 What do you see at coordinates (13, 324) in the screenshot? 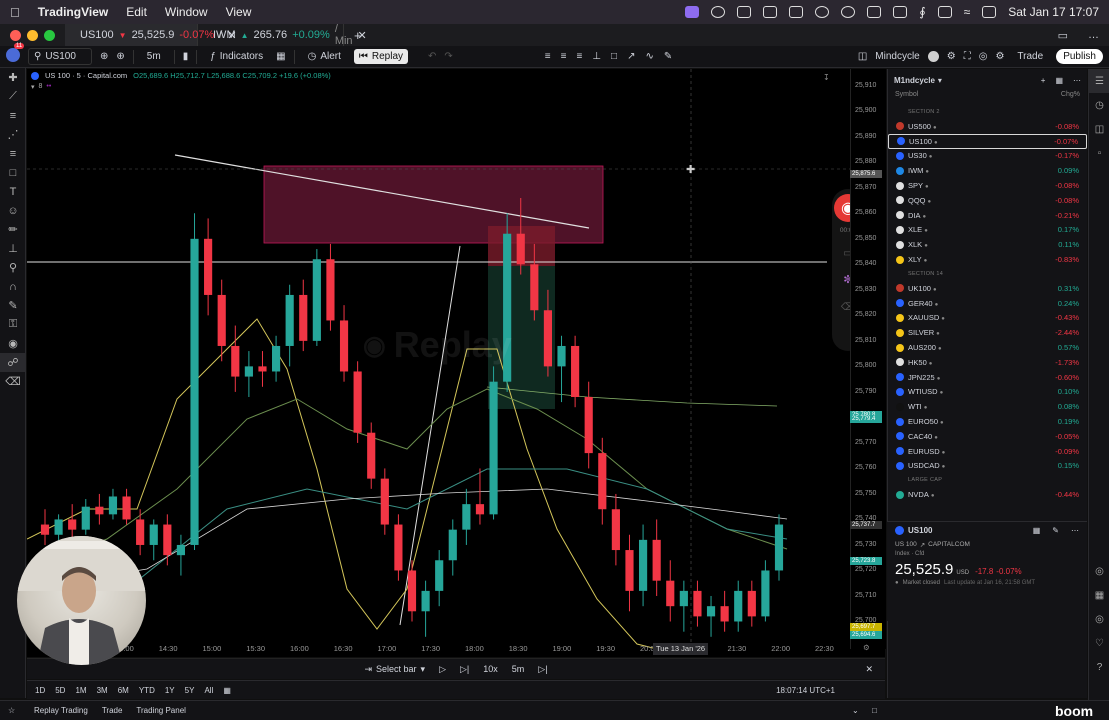
I see `lock-icon: ⚿` at bounding box center [13, 324].